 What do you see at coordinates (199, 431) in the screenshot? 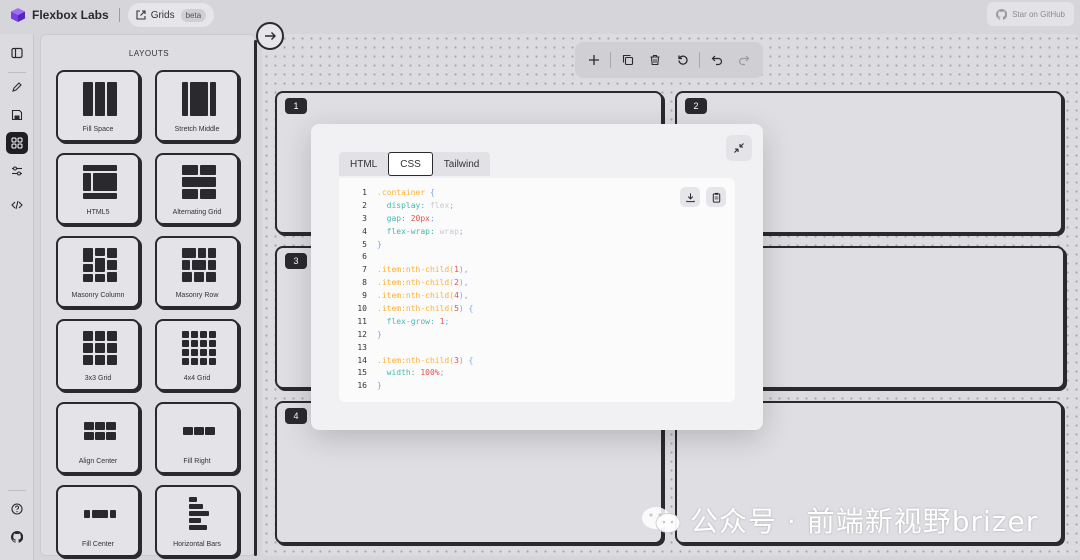
I see `fill-right-icon` at bounding box center [199, 431].